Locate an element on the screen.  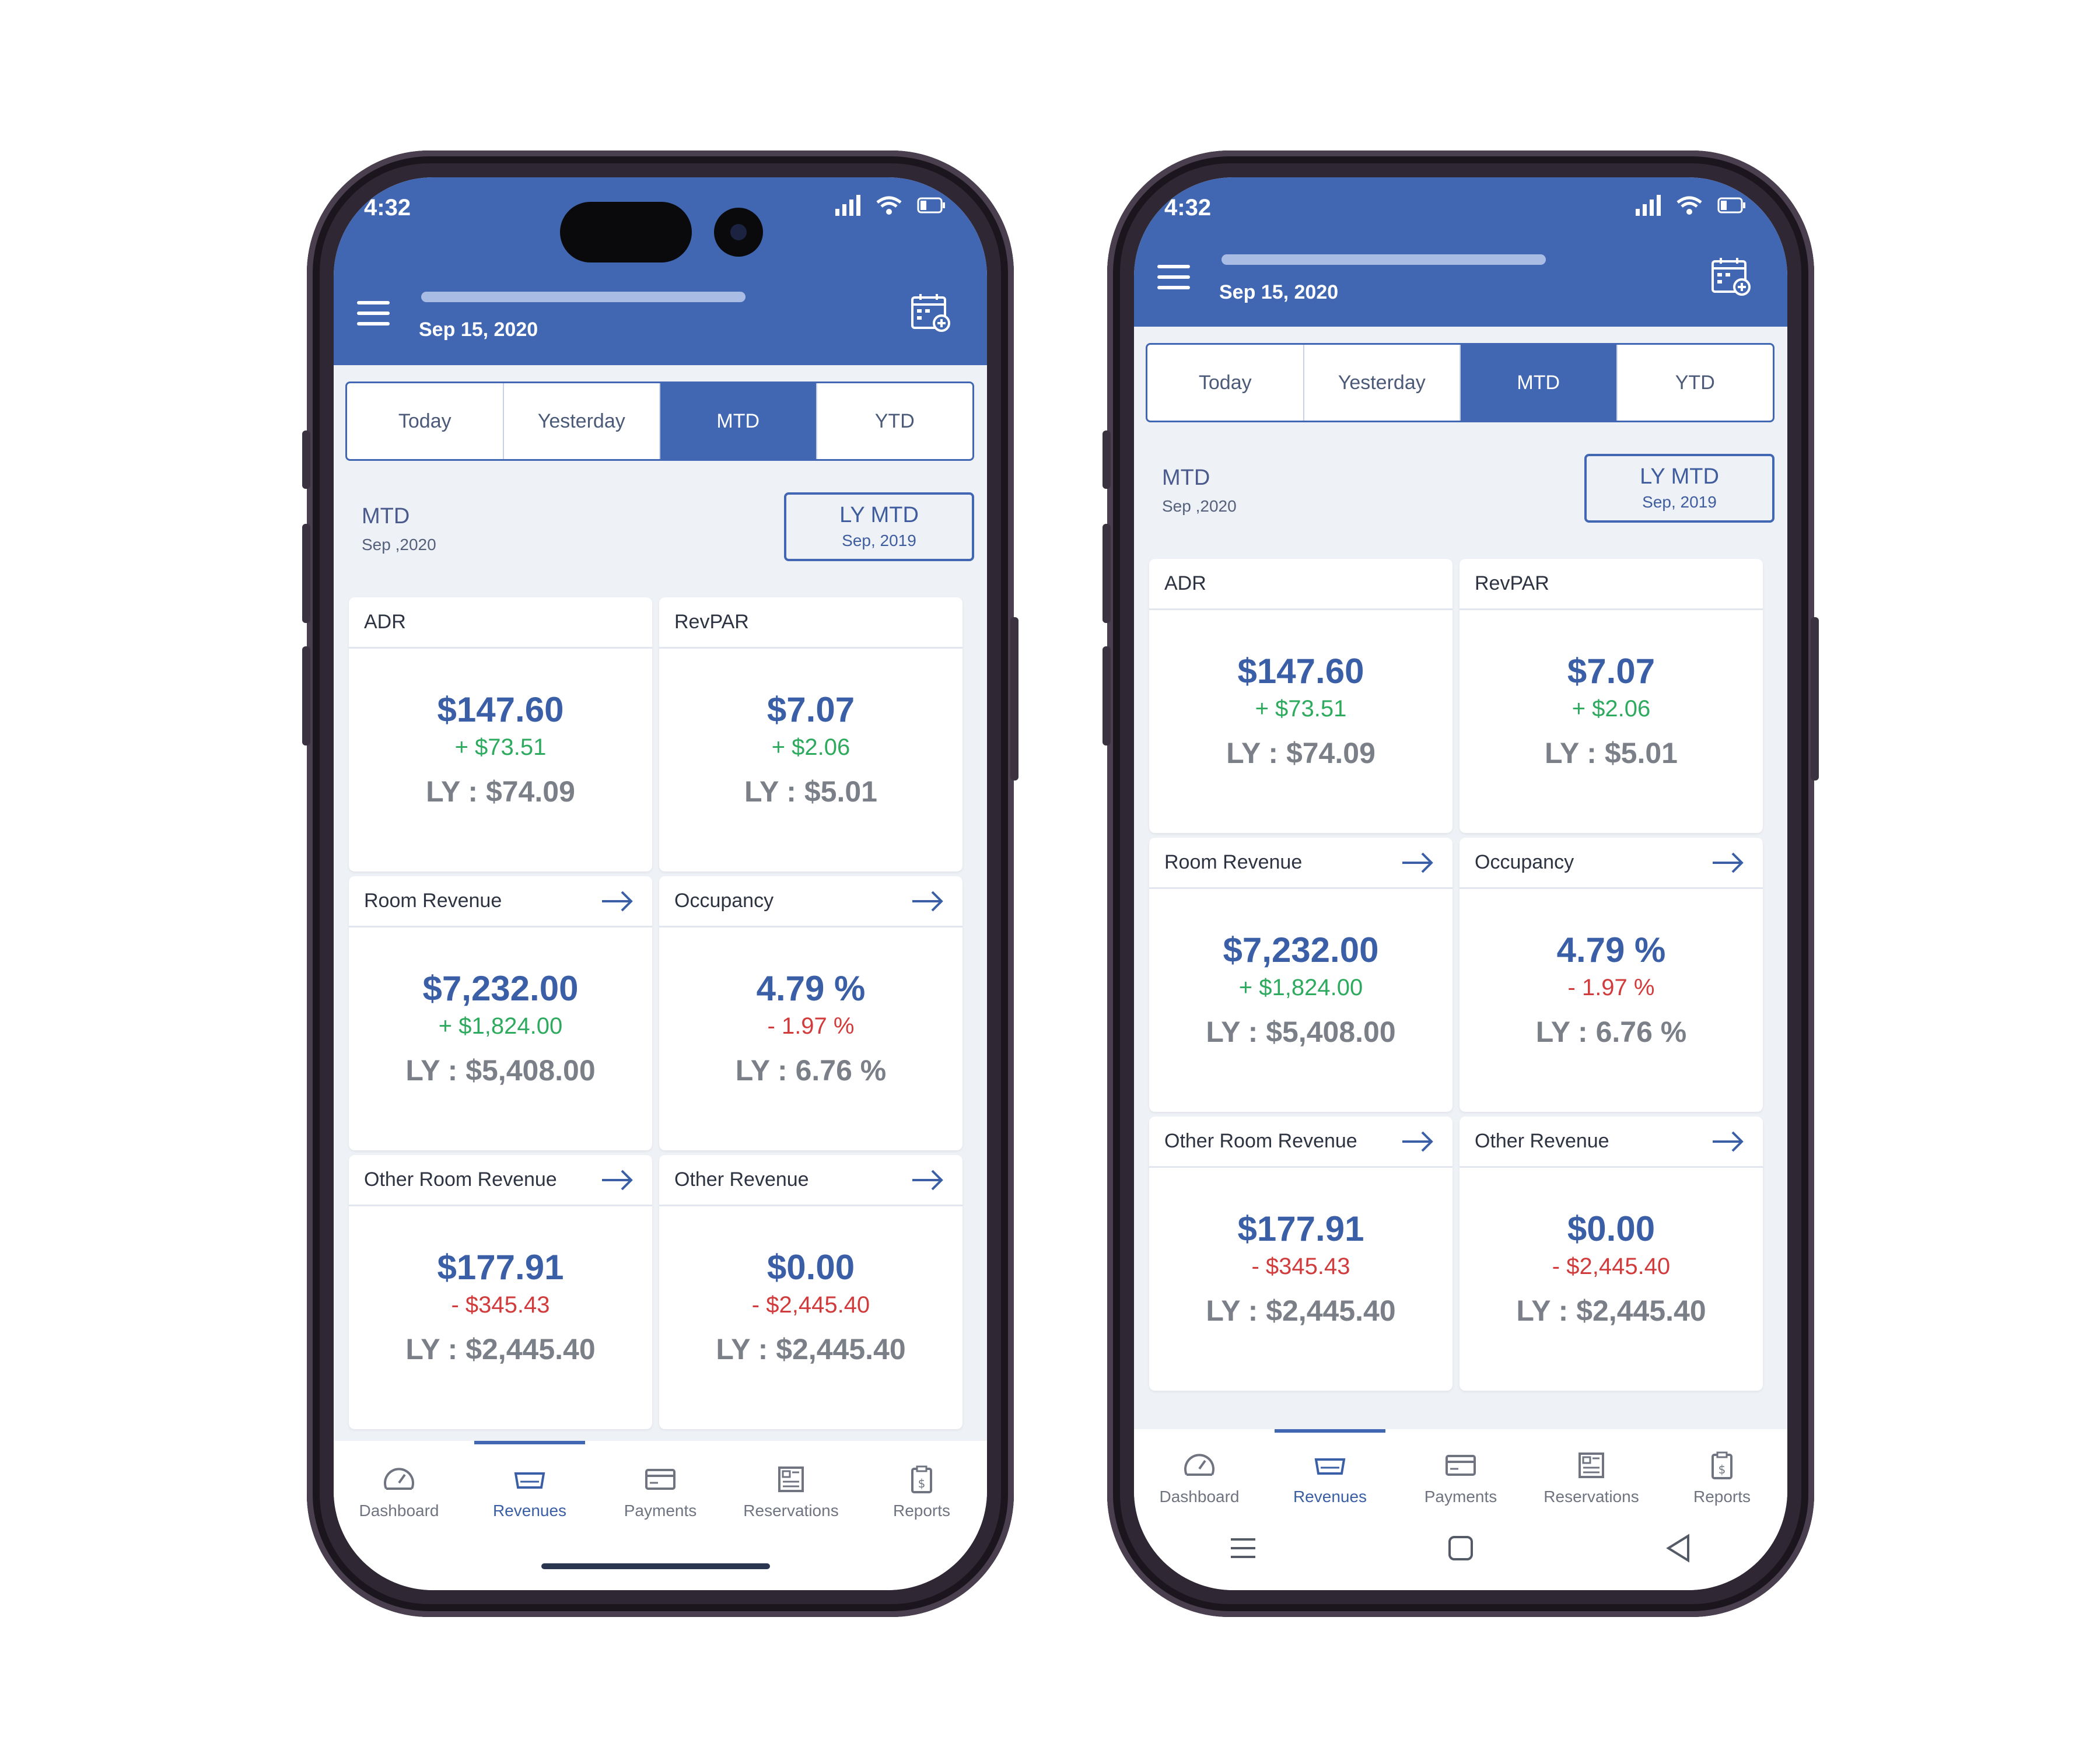
card-value: $0.00 is located at coordinates (810, 1267).